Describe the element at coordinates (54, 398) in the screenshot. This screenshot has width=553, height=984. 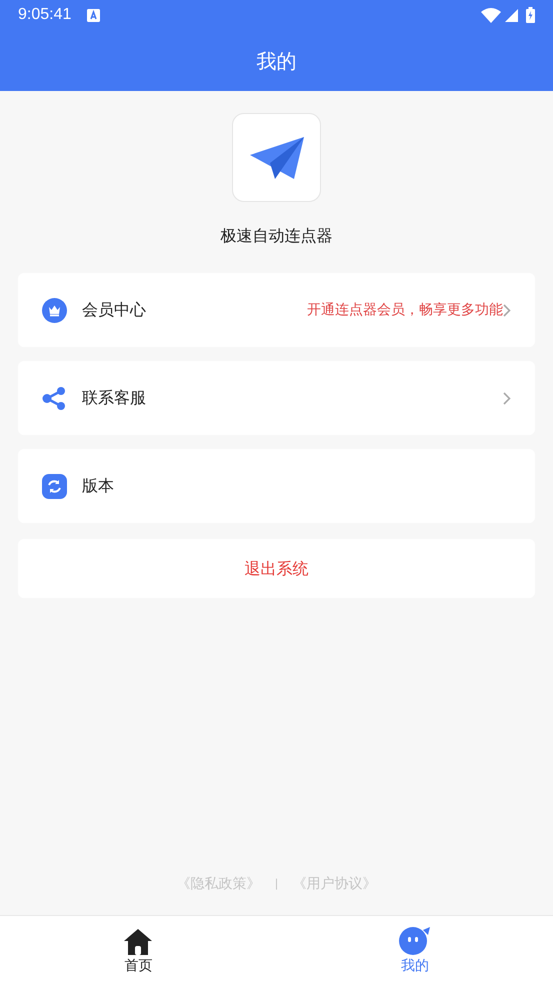
I see `share-icon` at that location.